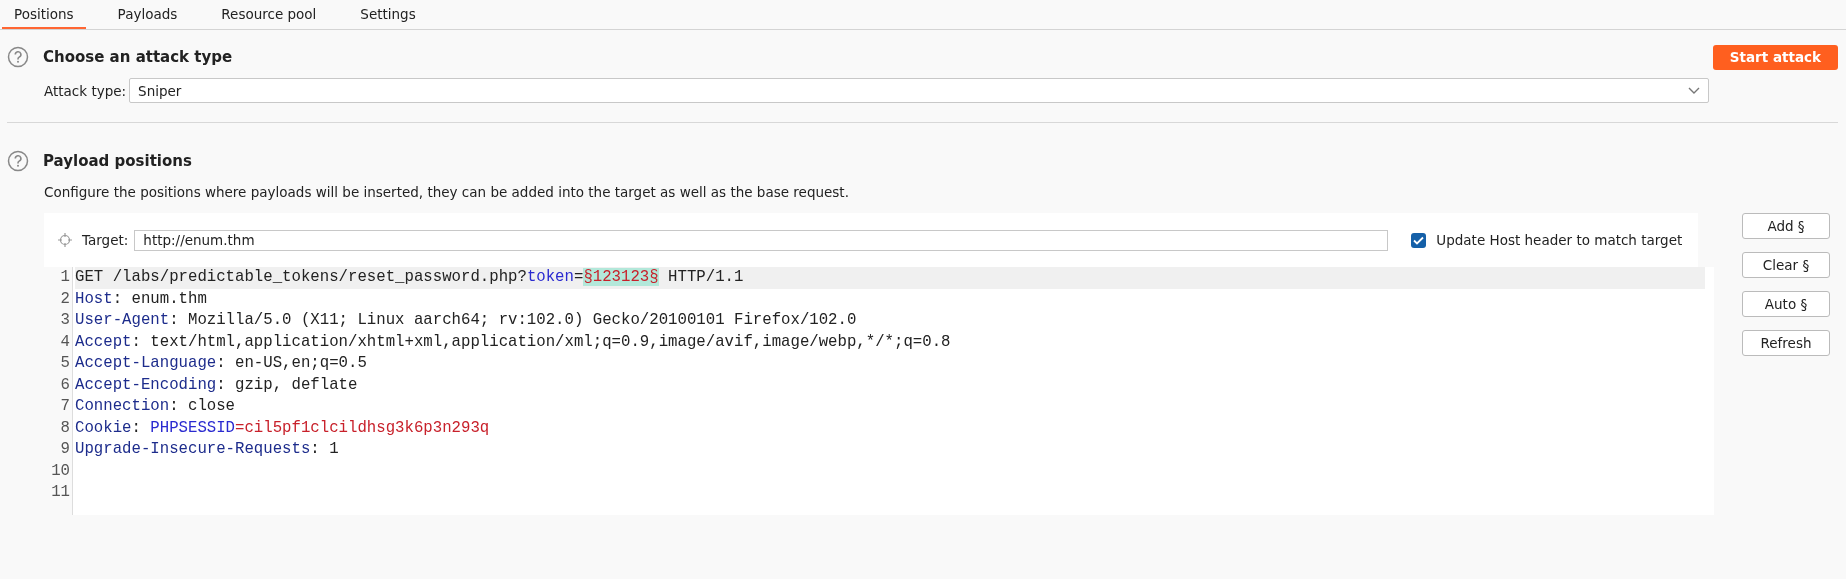 The height and width of the screenshot is (579, 1846). Describe the element at coordinates (447, 192) in the screenshot. I see `section-description: Configure the positions where payloads will be inserted, they can be added into the target as well as the base request.` at that location.